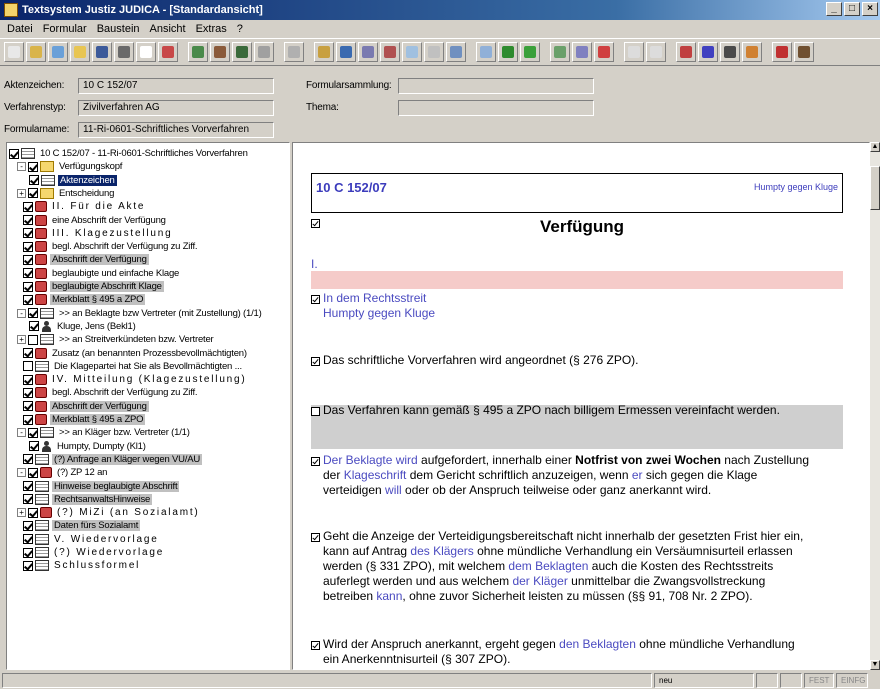  Describe the element at coordinates (834, 9) in the screenshot. I see `minimize-button: _` at that location.